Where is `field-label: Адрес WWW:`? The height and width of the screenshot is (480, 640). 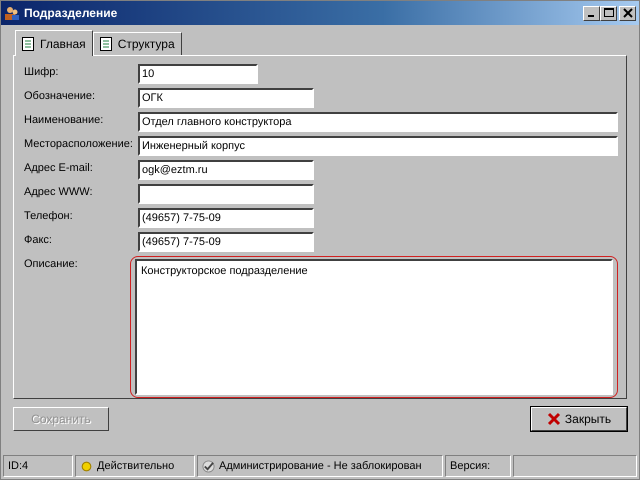
field-label: Адрес WWW: is located at coordinates (59, 191).